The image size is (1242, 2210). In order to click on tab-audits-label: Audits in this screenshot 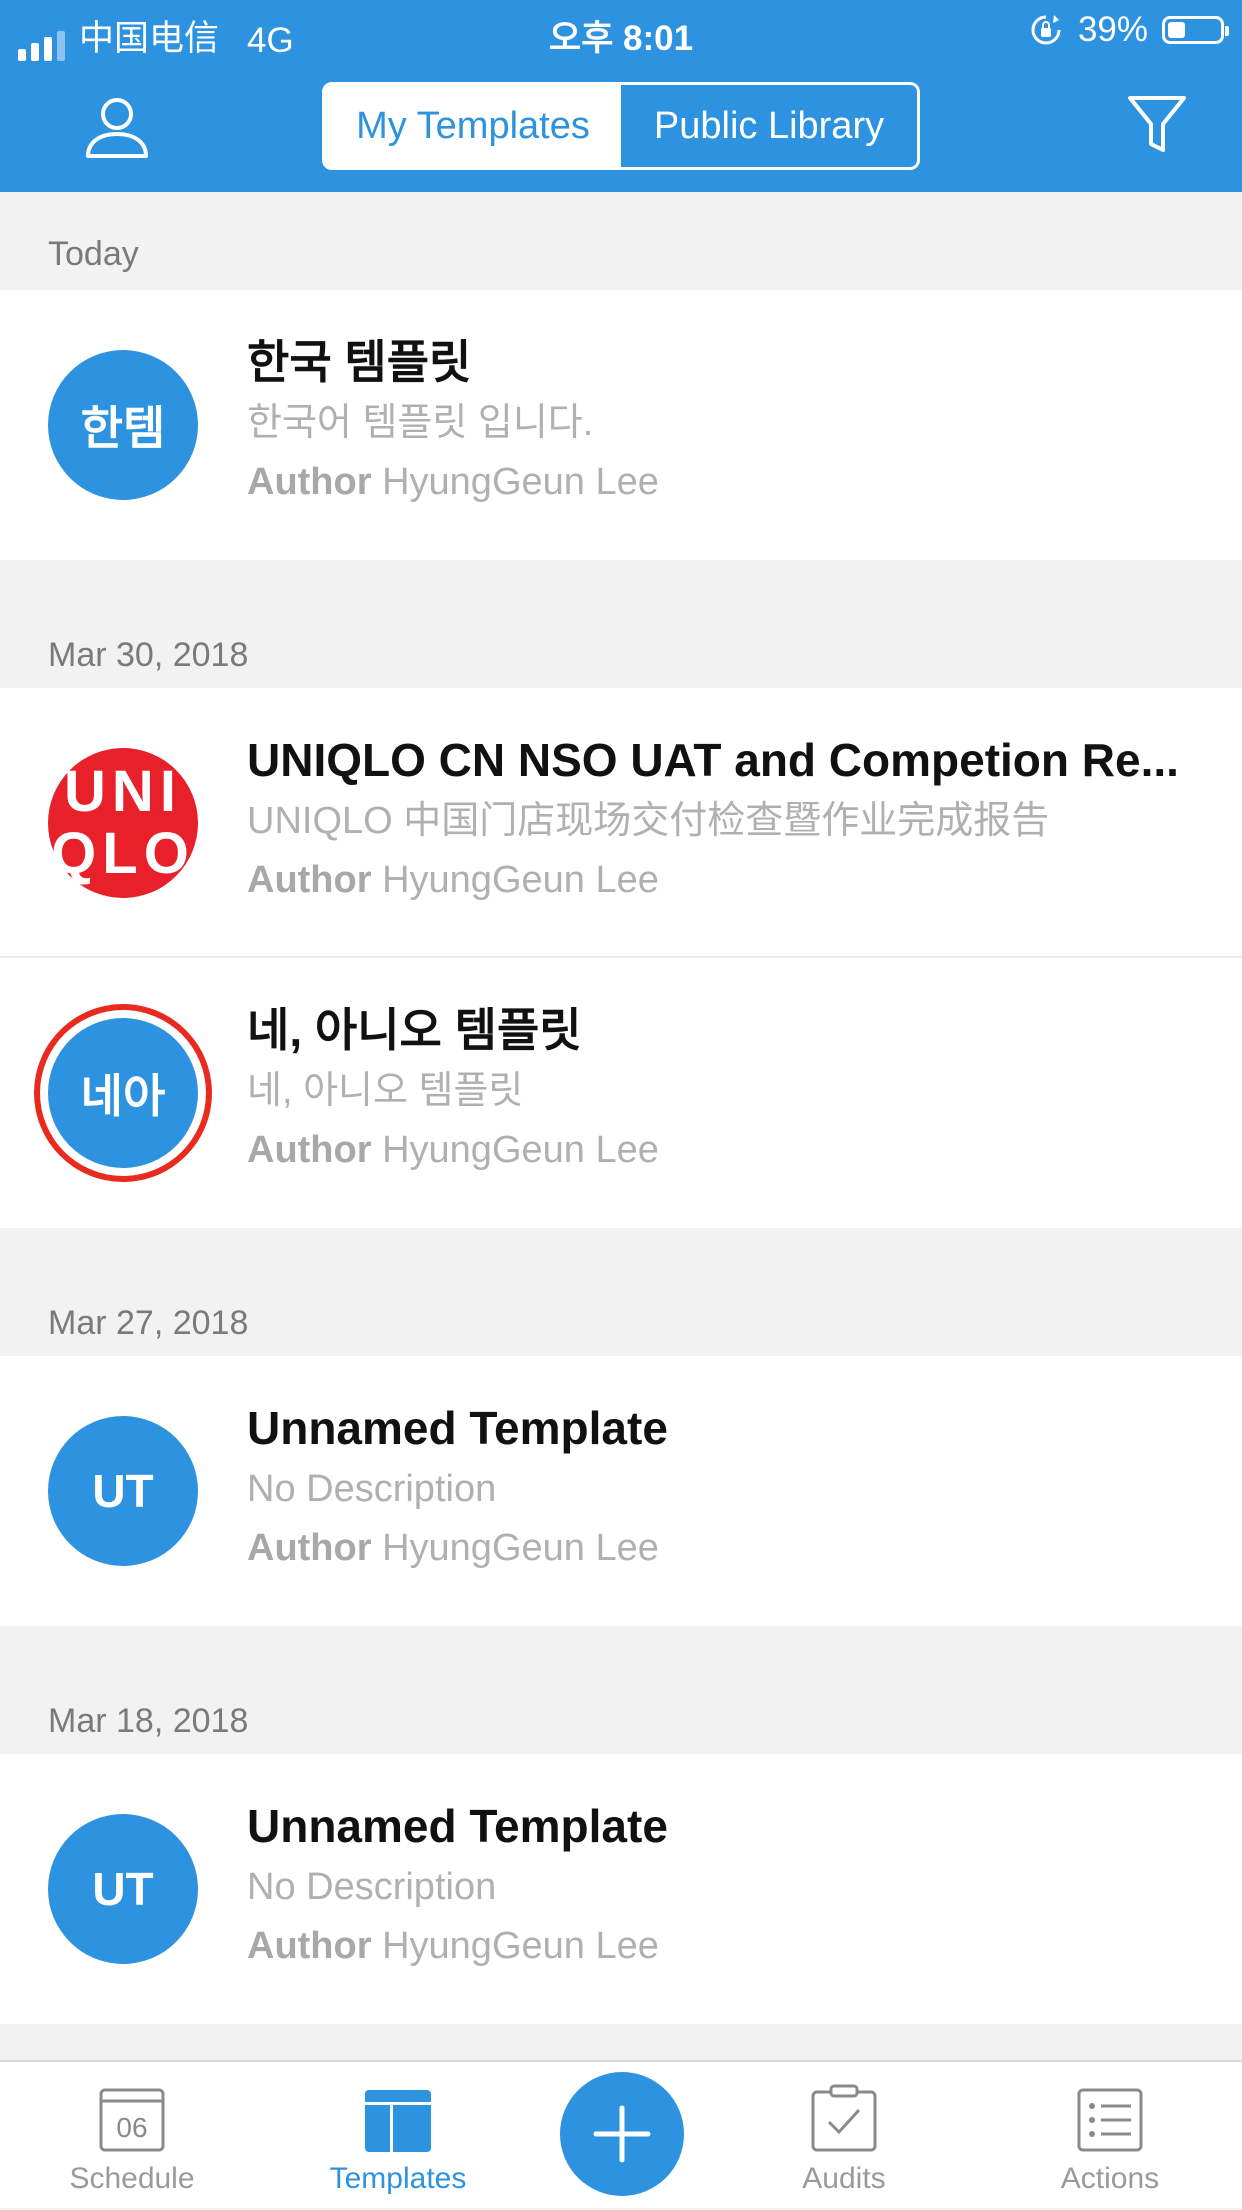, I will do `click(844, 2178)`.